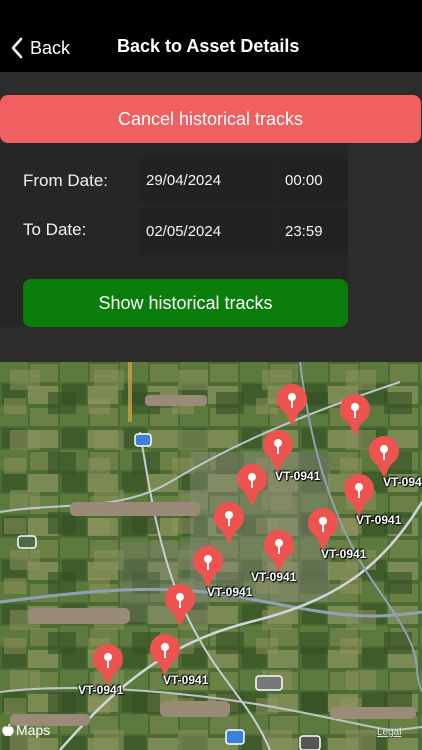 This screenshot has height=750, width=422. What do you see at coordinates (402, 482) in the screenshot?
I see `vehicle-label: VT-094` at bounding box center [402, 482].